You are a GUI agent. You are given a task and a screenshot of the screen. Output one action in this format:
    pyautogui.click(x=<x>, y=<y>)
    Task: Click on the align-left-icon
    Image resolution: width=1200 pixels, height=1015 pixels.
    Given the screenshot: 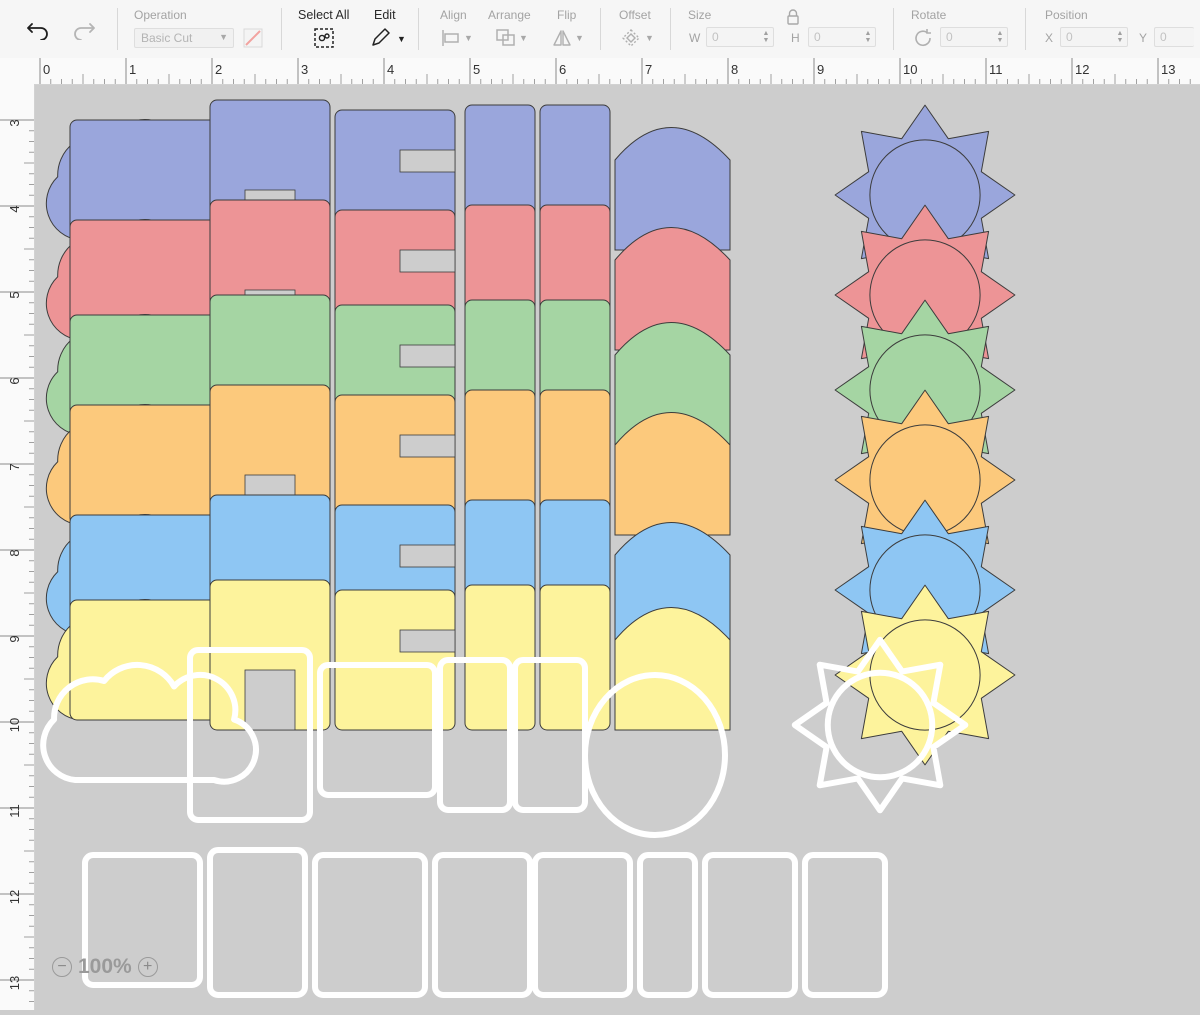 What is the action you would take?
    pyautogui.click(x=450, y=38)
    